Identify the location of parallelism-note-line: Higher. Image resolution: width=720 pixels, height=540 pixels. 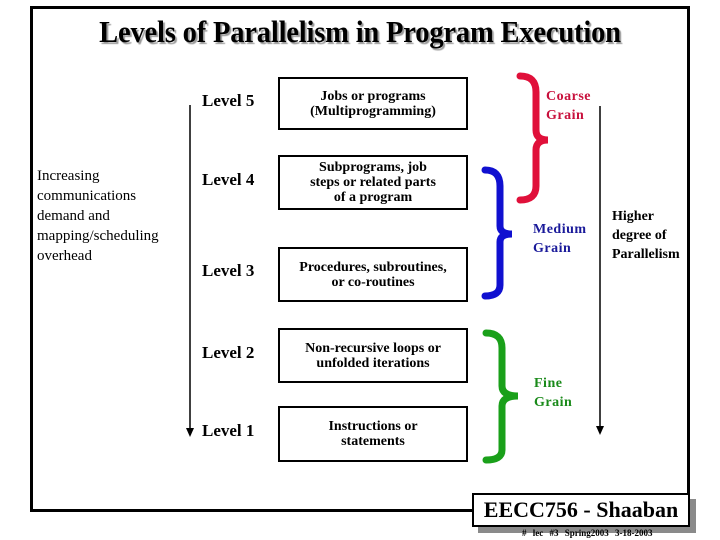
(633, 216).